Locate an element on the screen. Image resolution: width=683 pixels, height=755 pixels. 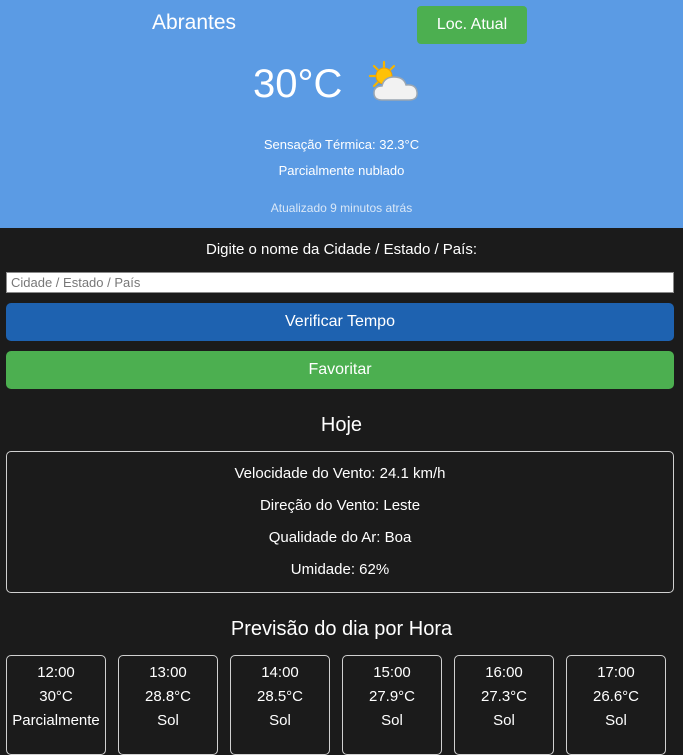
partly-cloudy-icon is located at coordinates (393, 80).